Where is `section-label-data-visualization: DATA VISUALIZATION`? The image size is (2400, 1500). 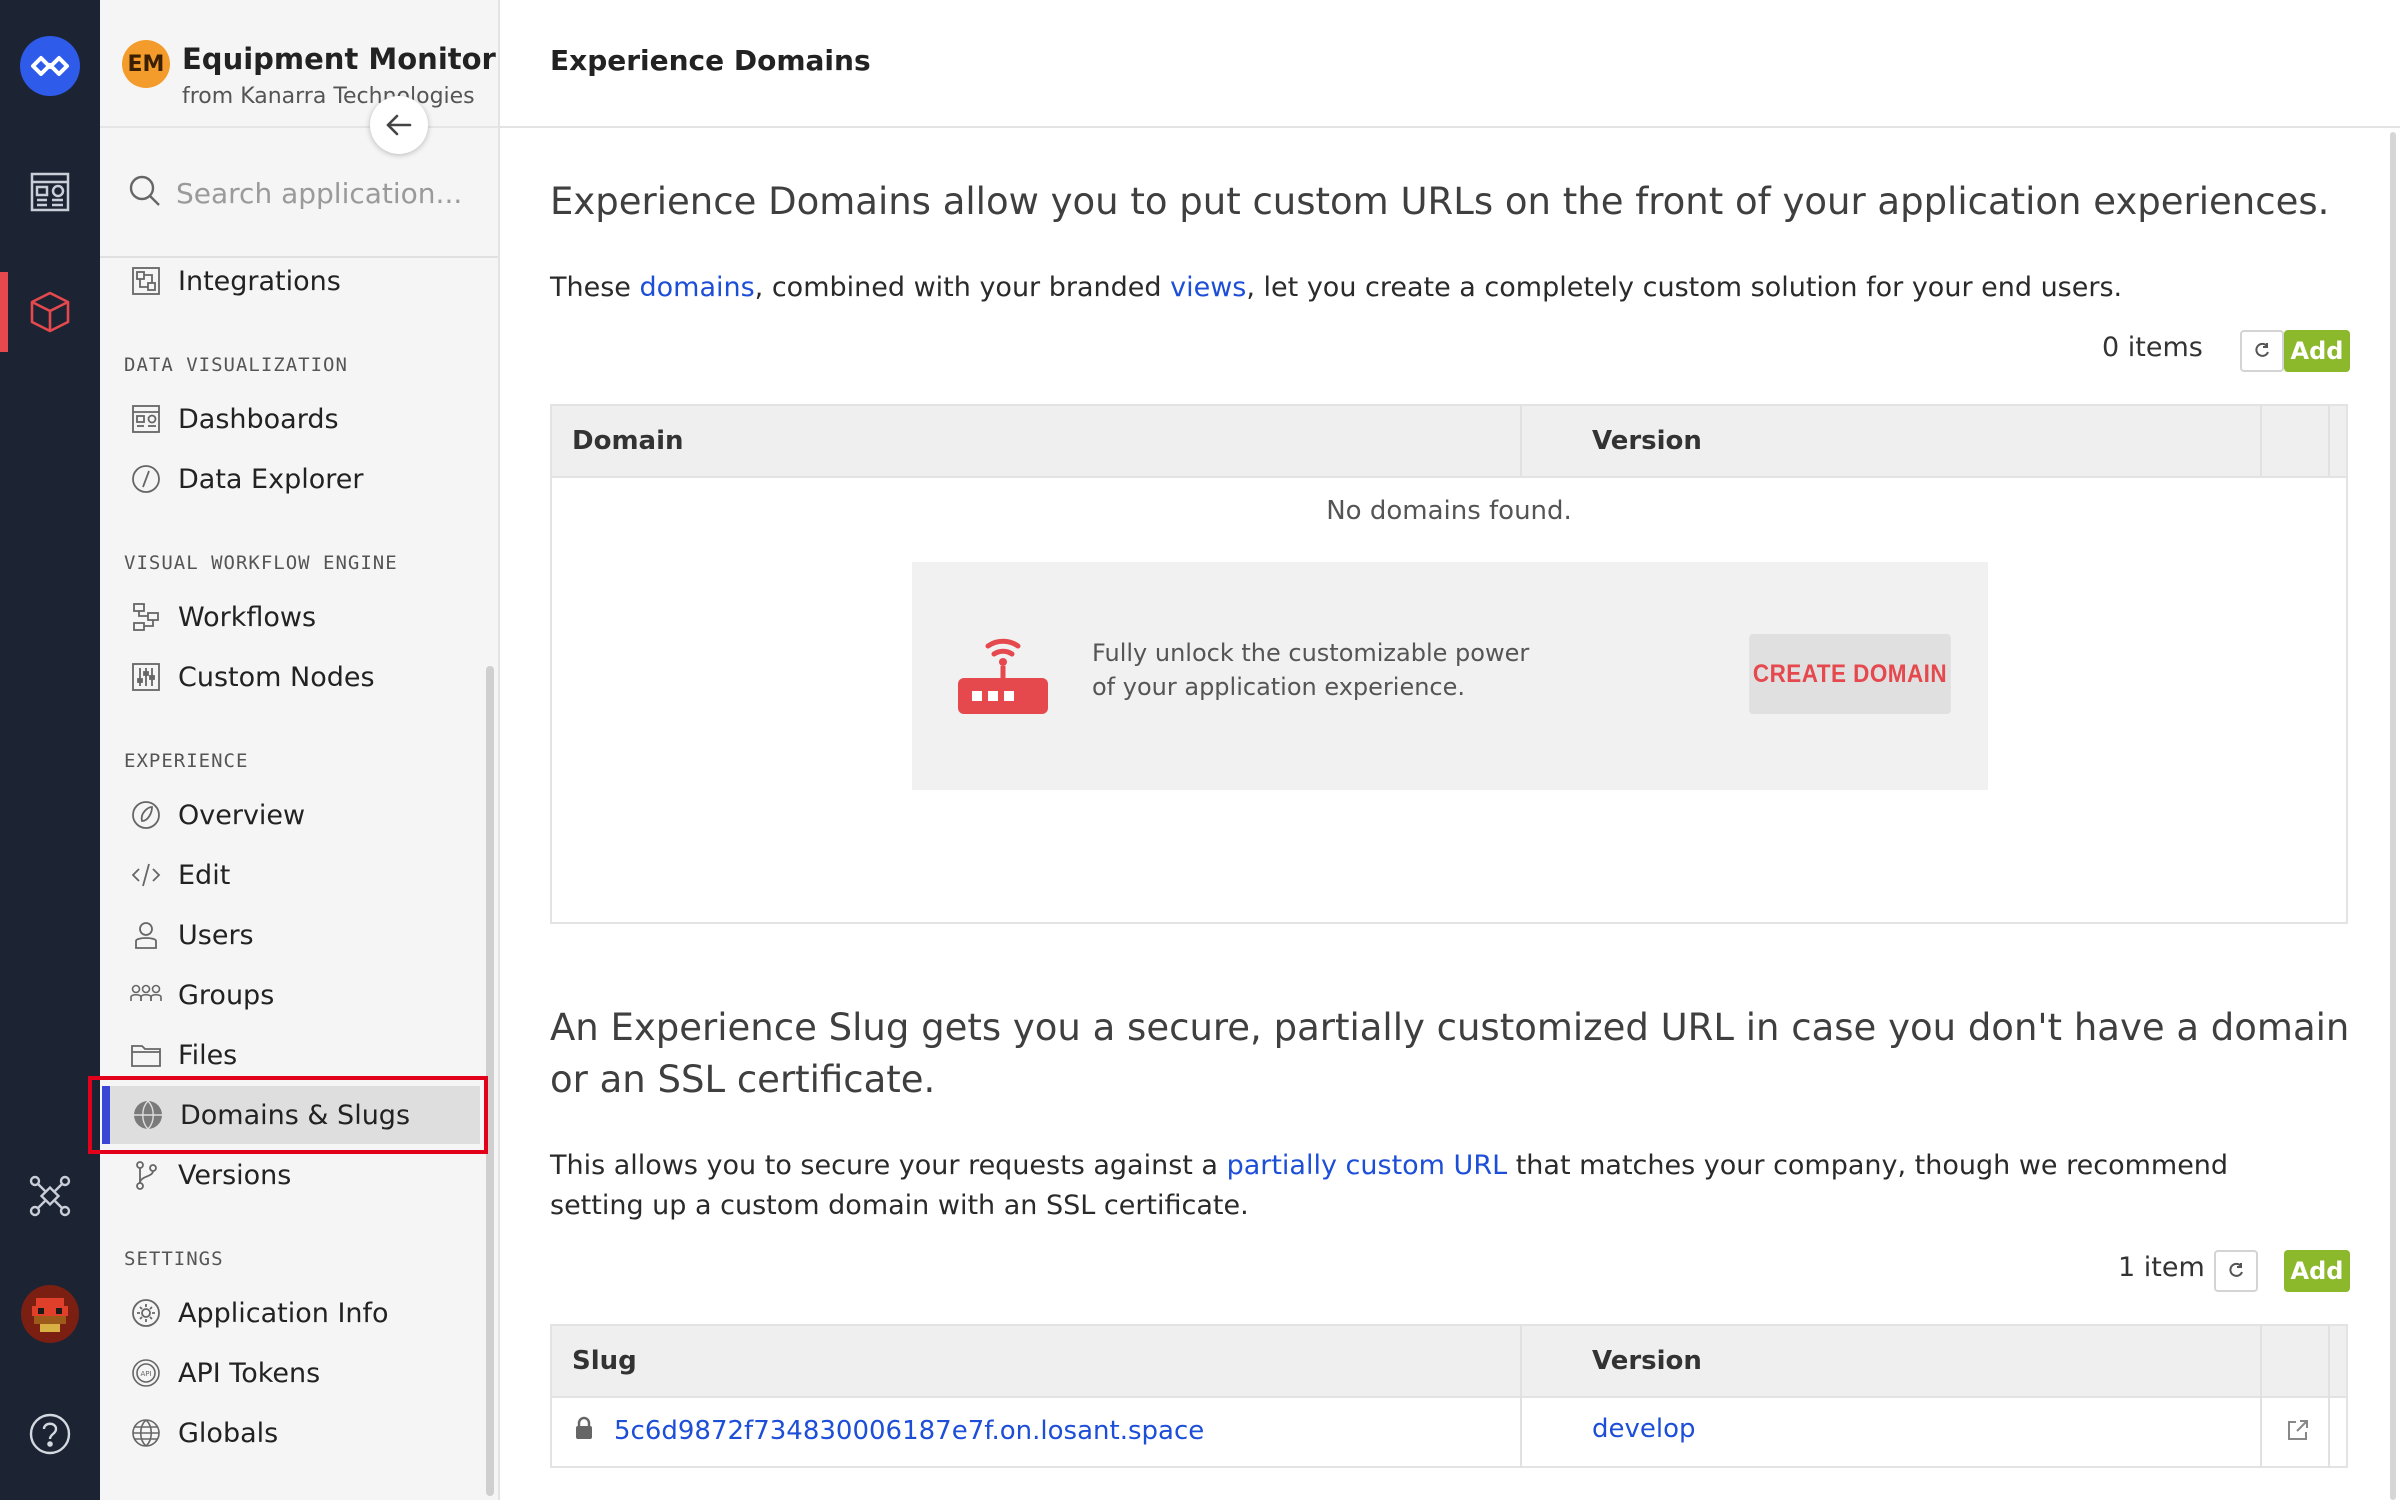 section-label-data-visualization: DATA VISUALIZATION is located at coordinates (236, 365).